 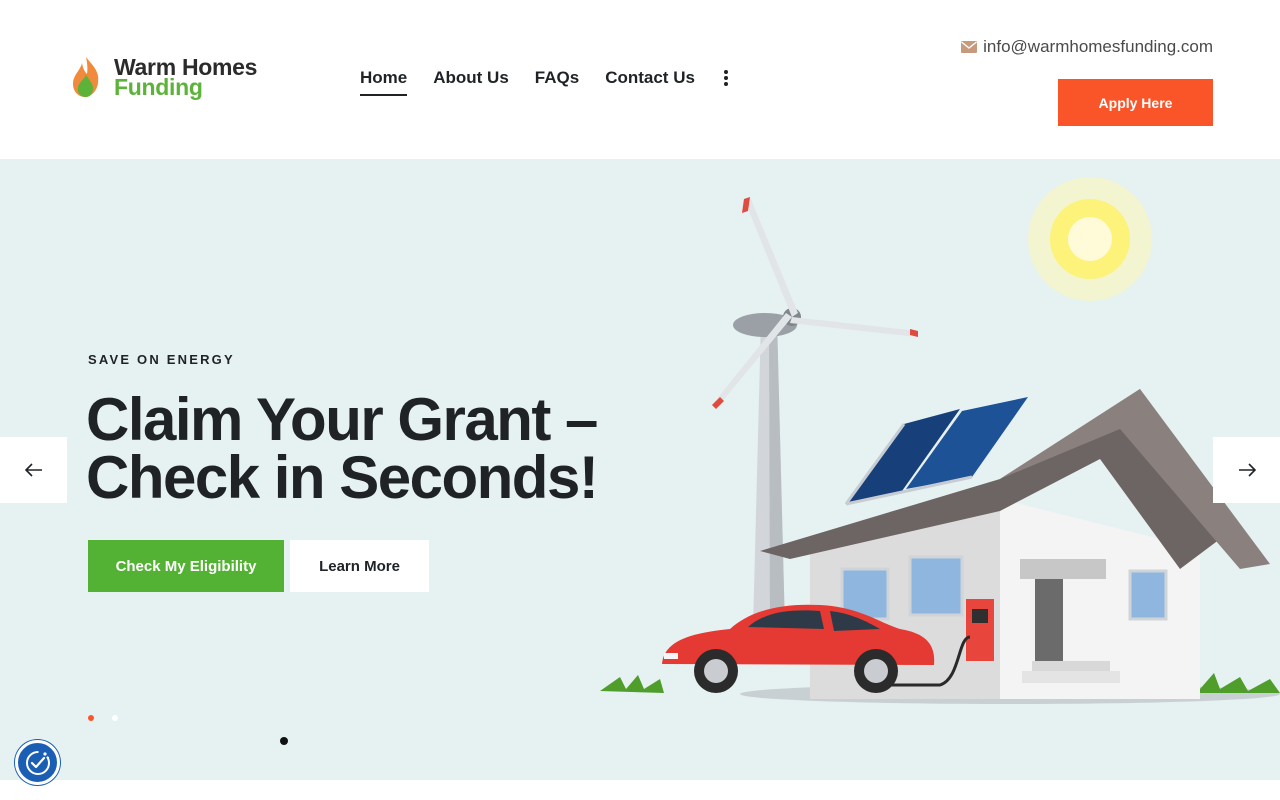 What do you see at coordinates (359, 566) in the screenshot?
I see `learn-more-button: Learn More` at bounding box center [359, 566].